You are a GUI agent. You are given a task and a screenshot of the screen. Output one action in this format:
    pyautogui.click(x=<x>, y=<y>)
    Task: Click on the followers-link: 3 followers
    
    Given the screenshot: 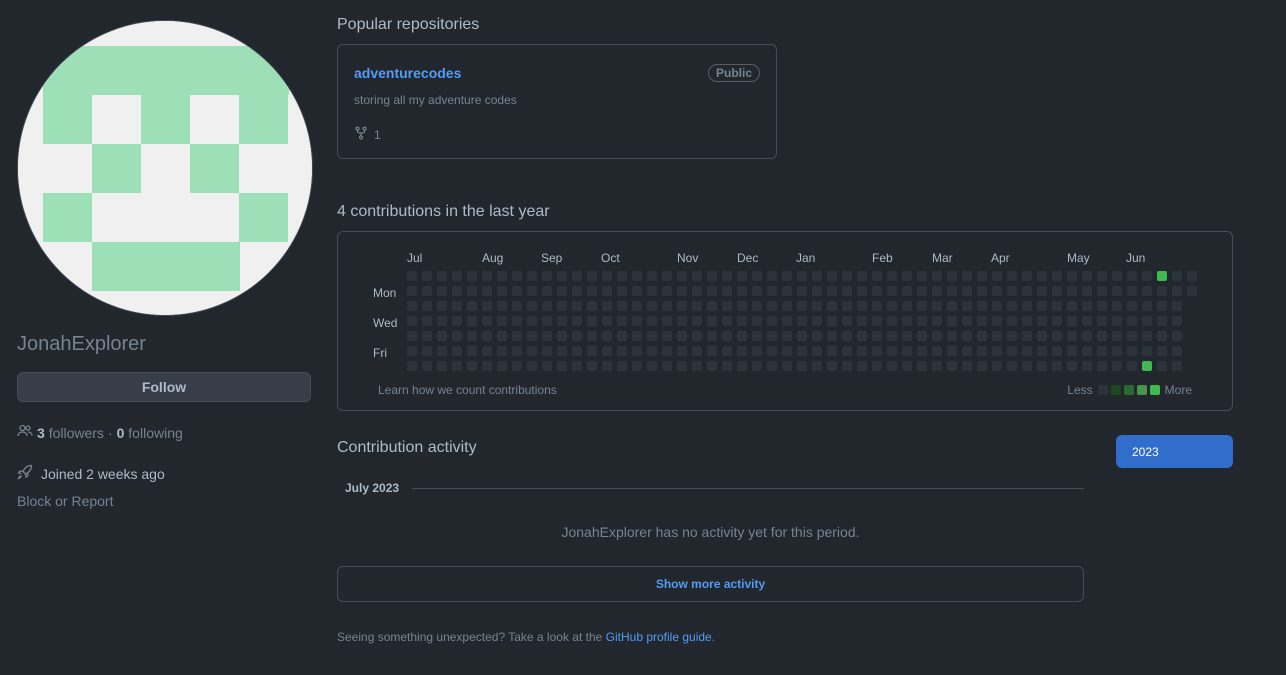 What is the action you would take?
    pyautogui.click(x=70, y=433)
    